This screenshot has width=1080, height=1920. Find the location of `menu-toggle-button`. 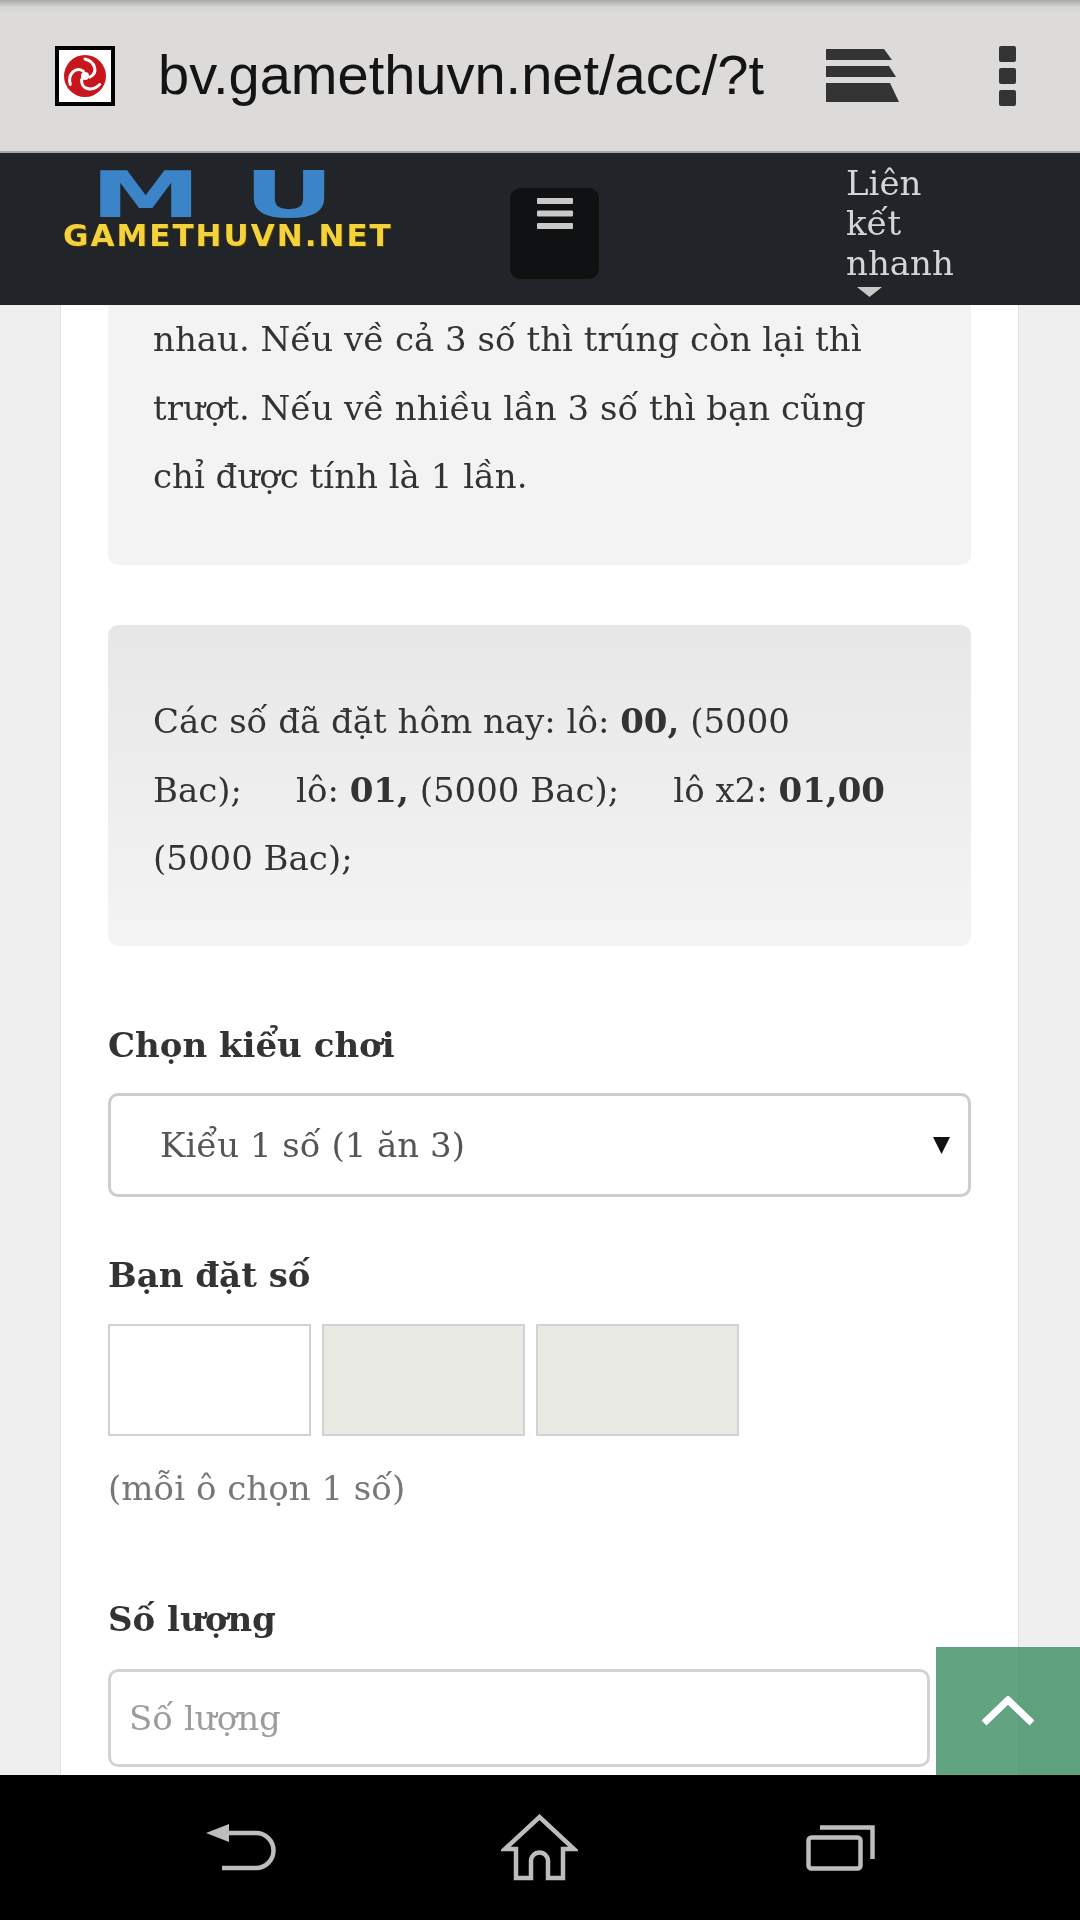

menu-toggle-button is located at coordinates (554, 233).